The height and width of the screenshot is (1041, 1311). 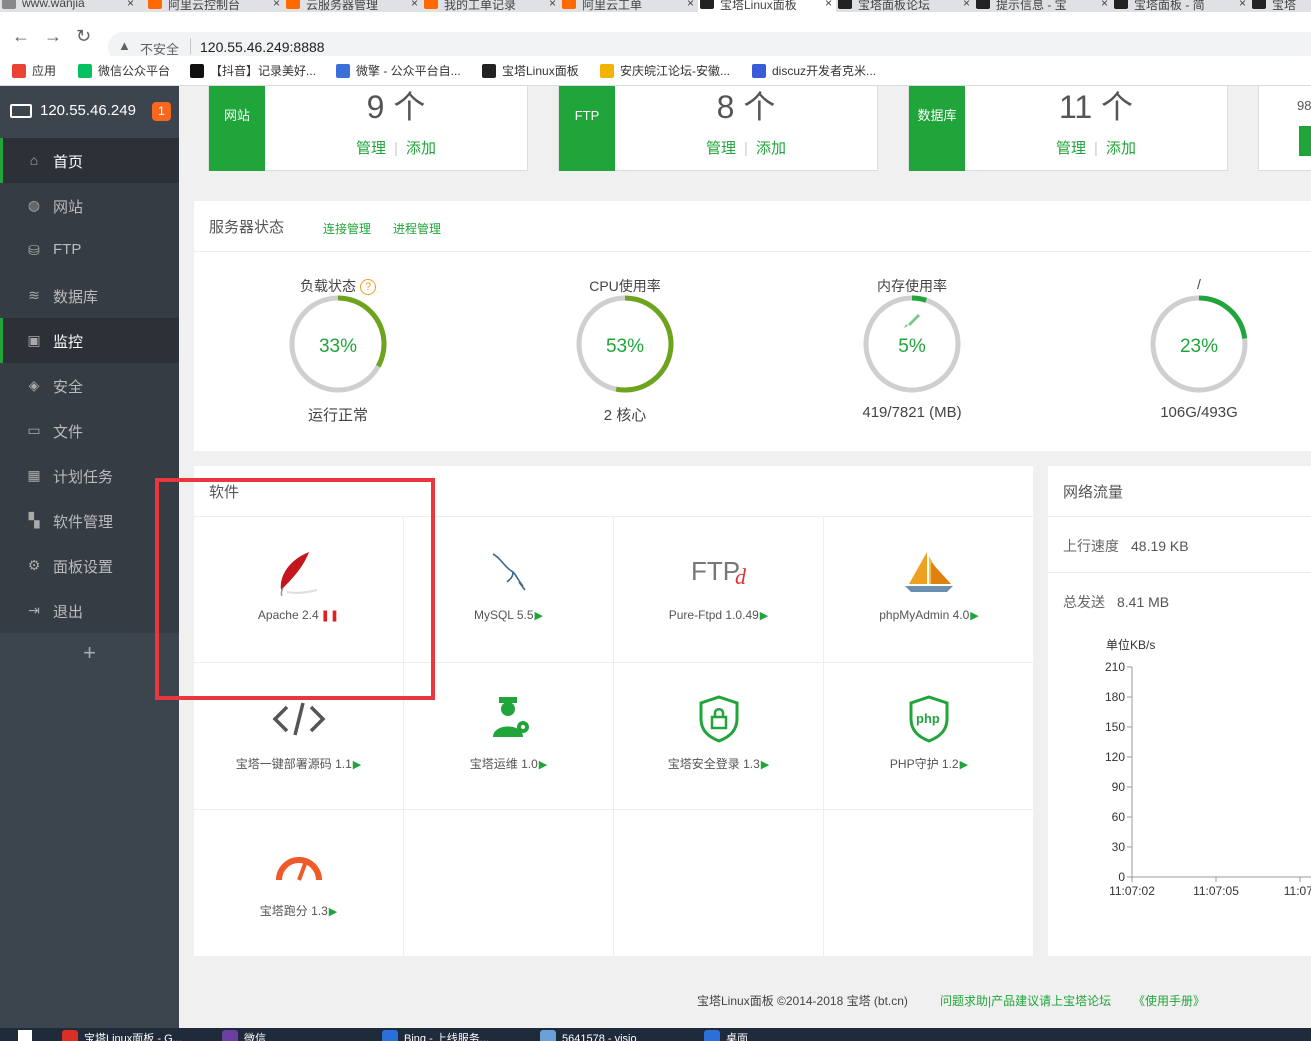 I want to click on browser-tab: 阿里云控制台 ×, so click(x=215, y=6).